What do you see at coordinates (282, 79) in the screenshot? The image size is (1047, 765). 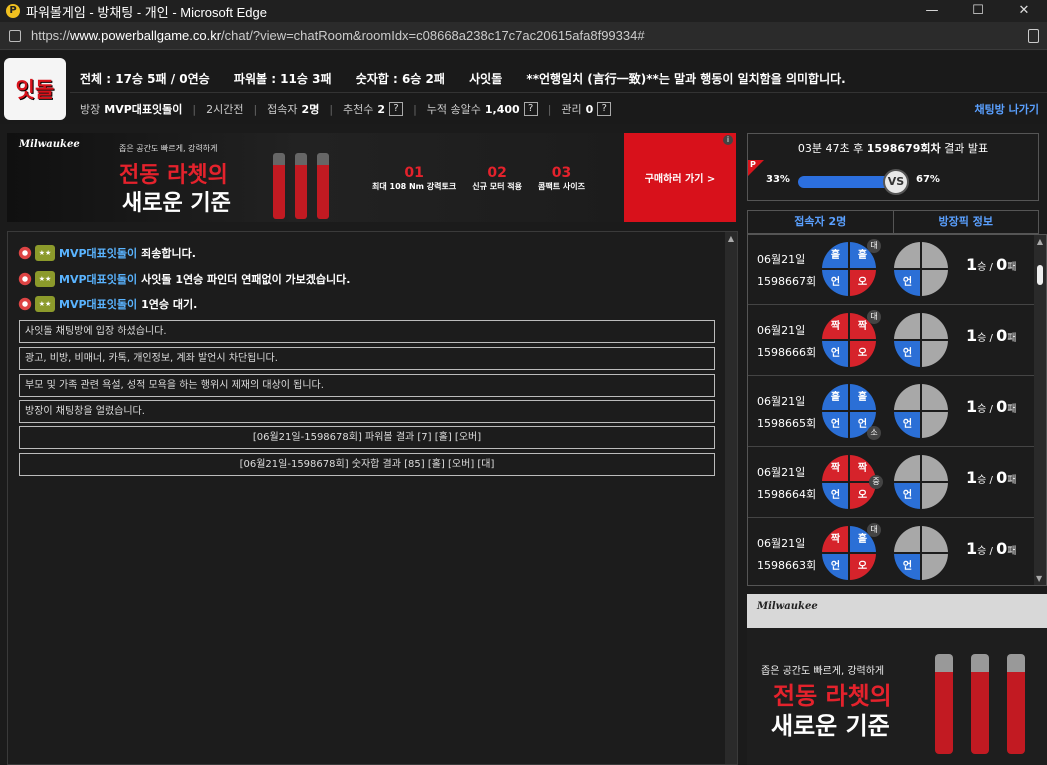 I see `stat-powerball: 파워볼 : 11승 3패` at bounding box center [282, 79].